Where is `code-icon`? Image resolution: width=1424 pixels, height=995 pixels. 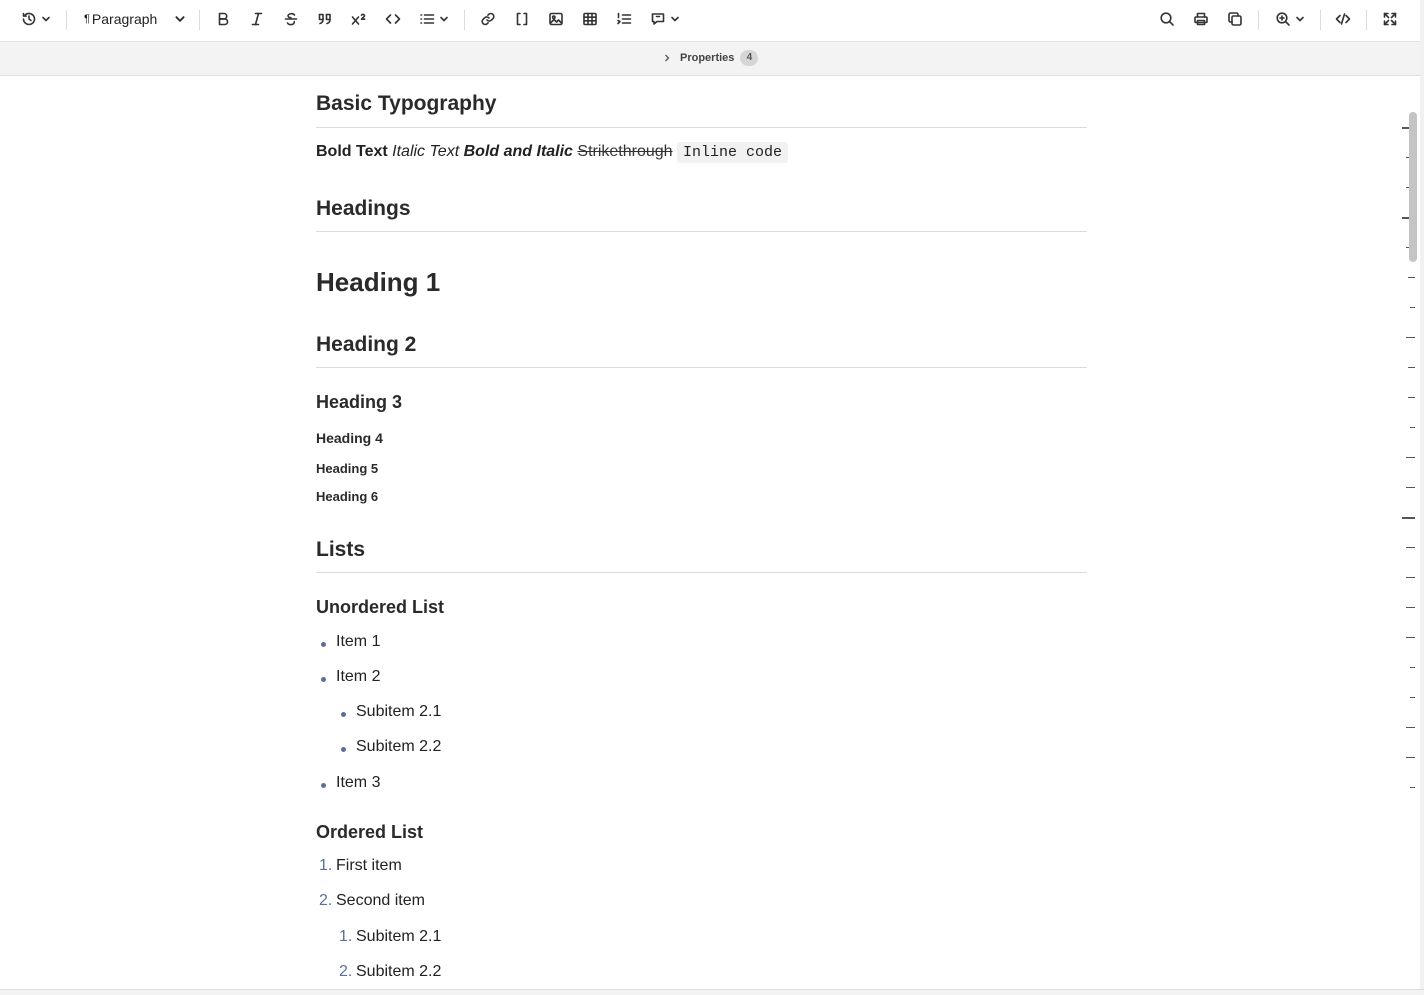
code-icon is located at coordinates (393, 19).